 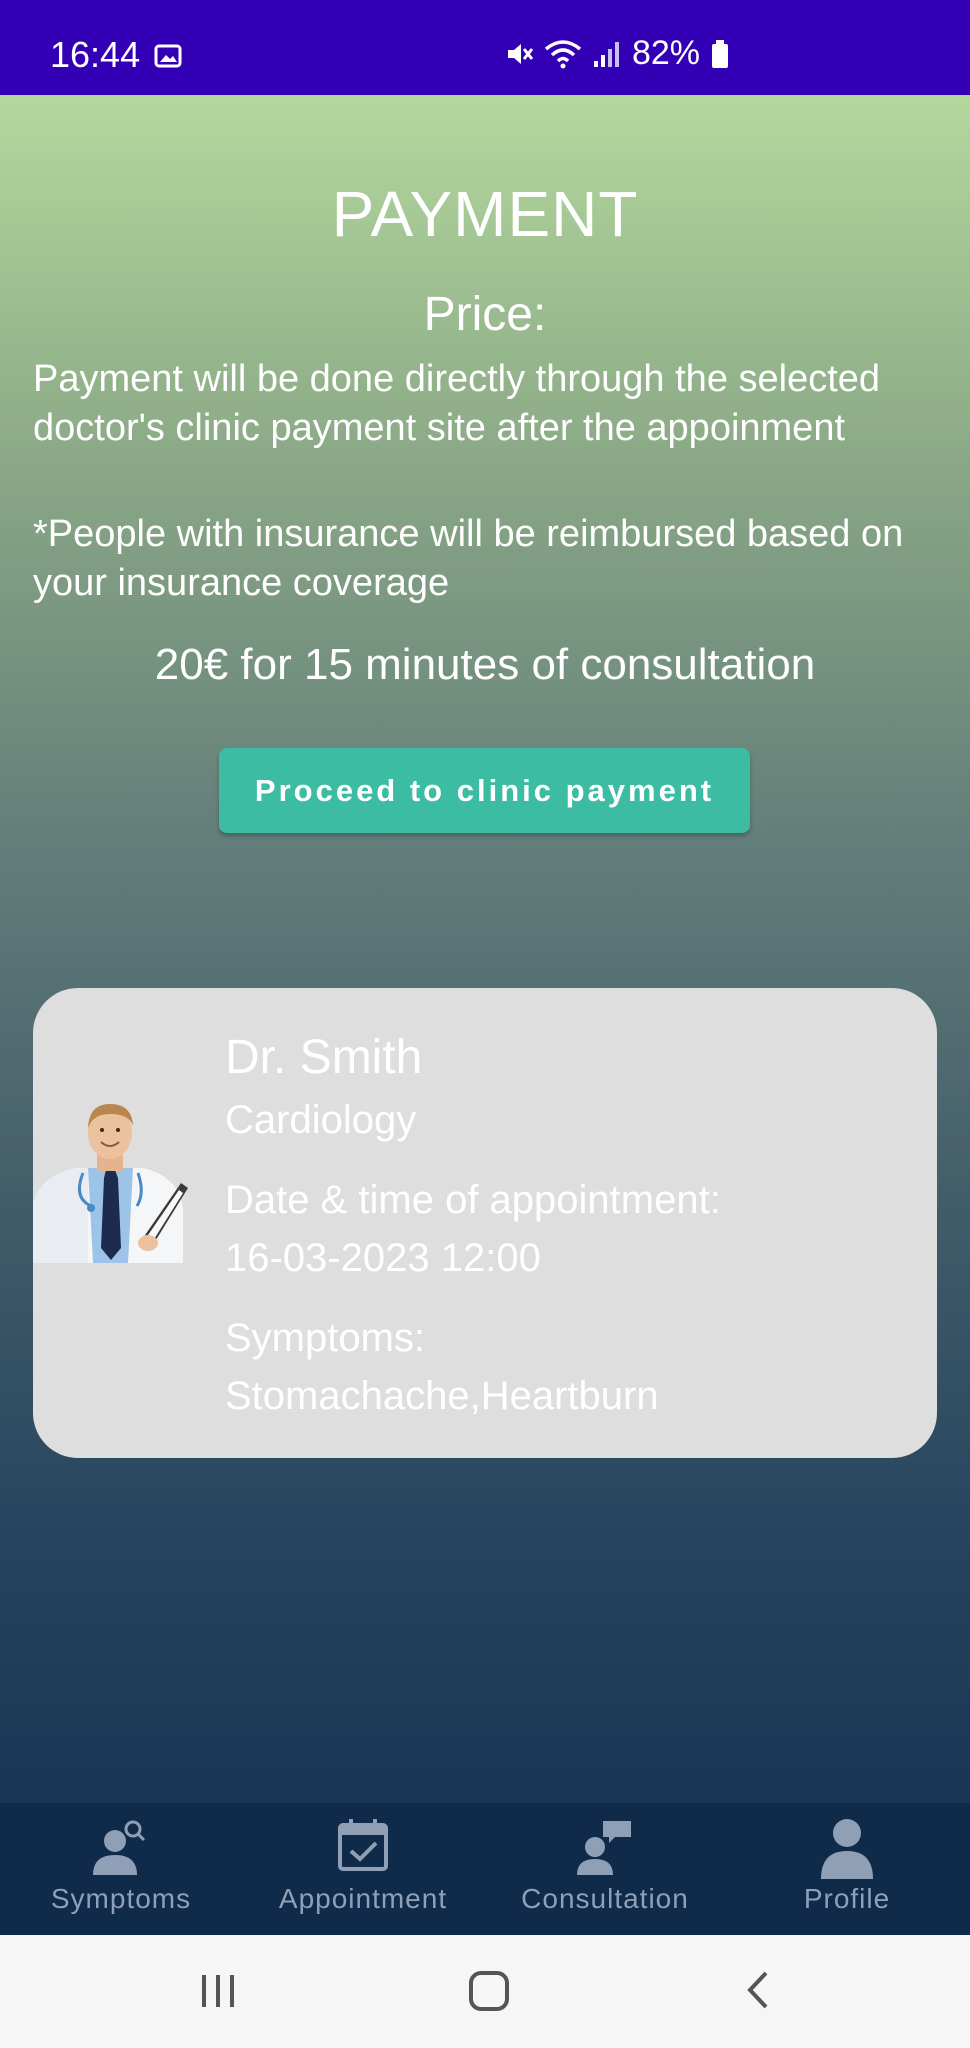 I want to click on person-icon, so click(x=847, y=1849).